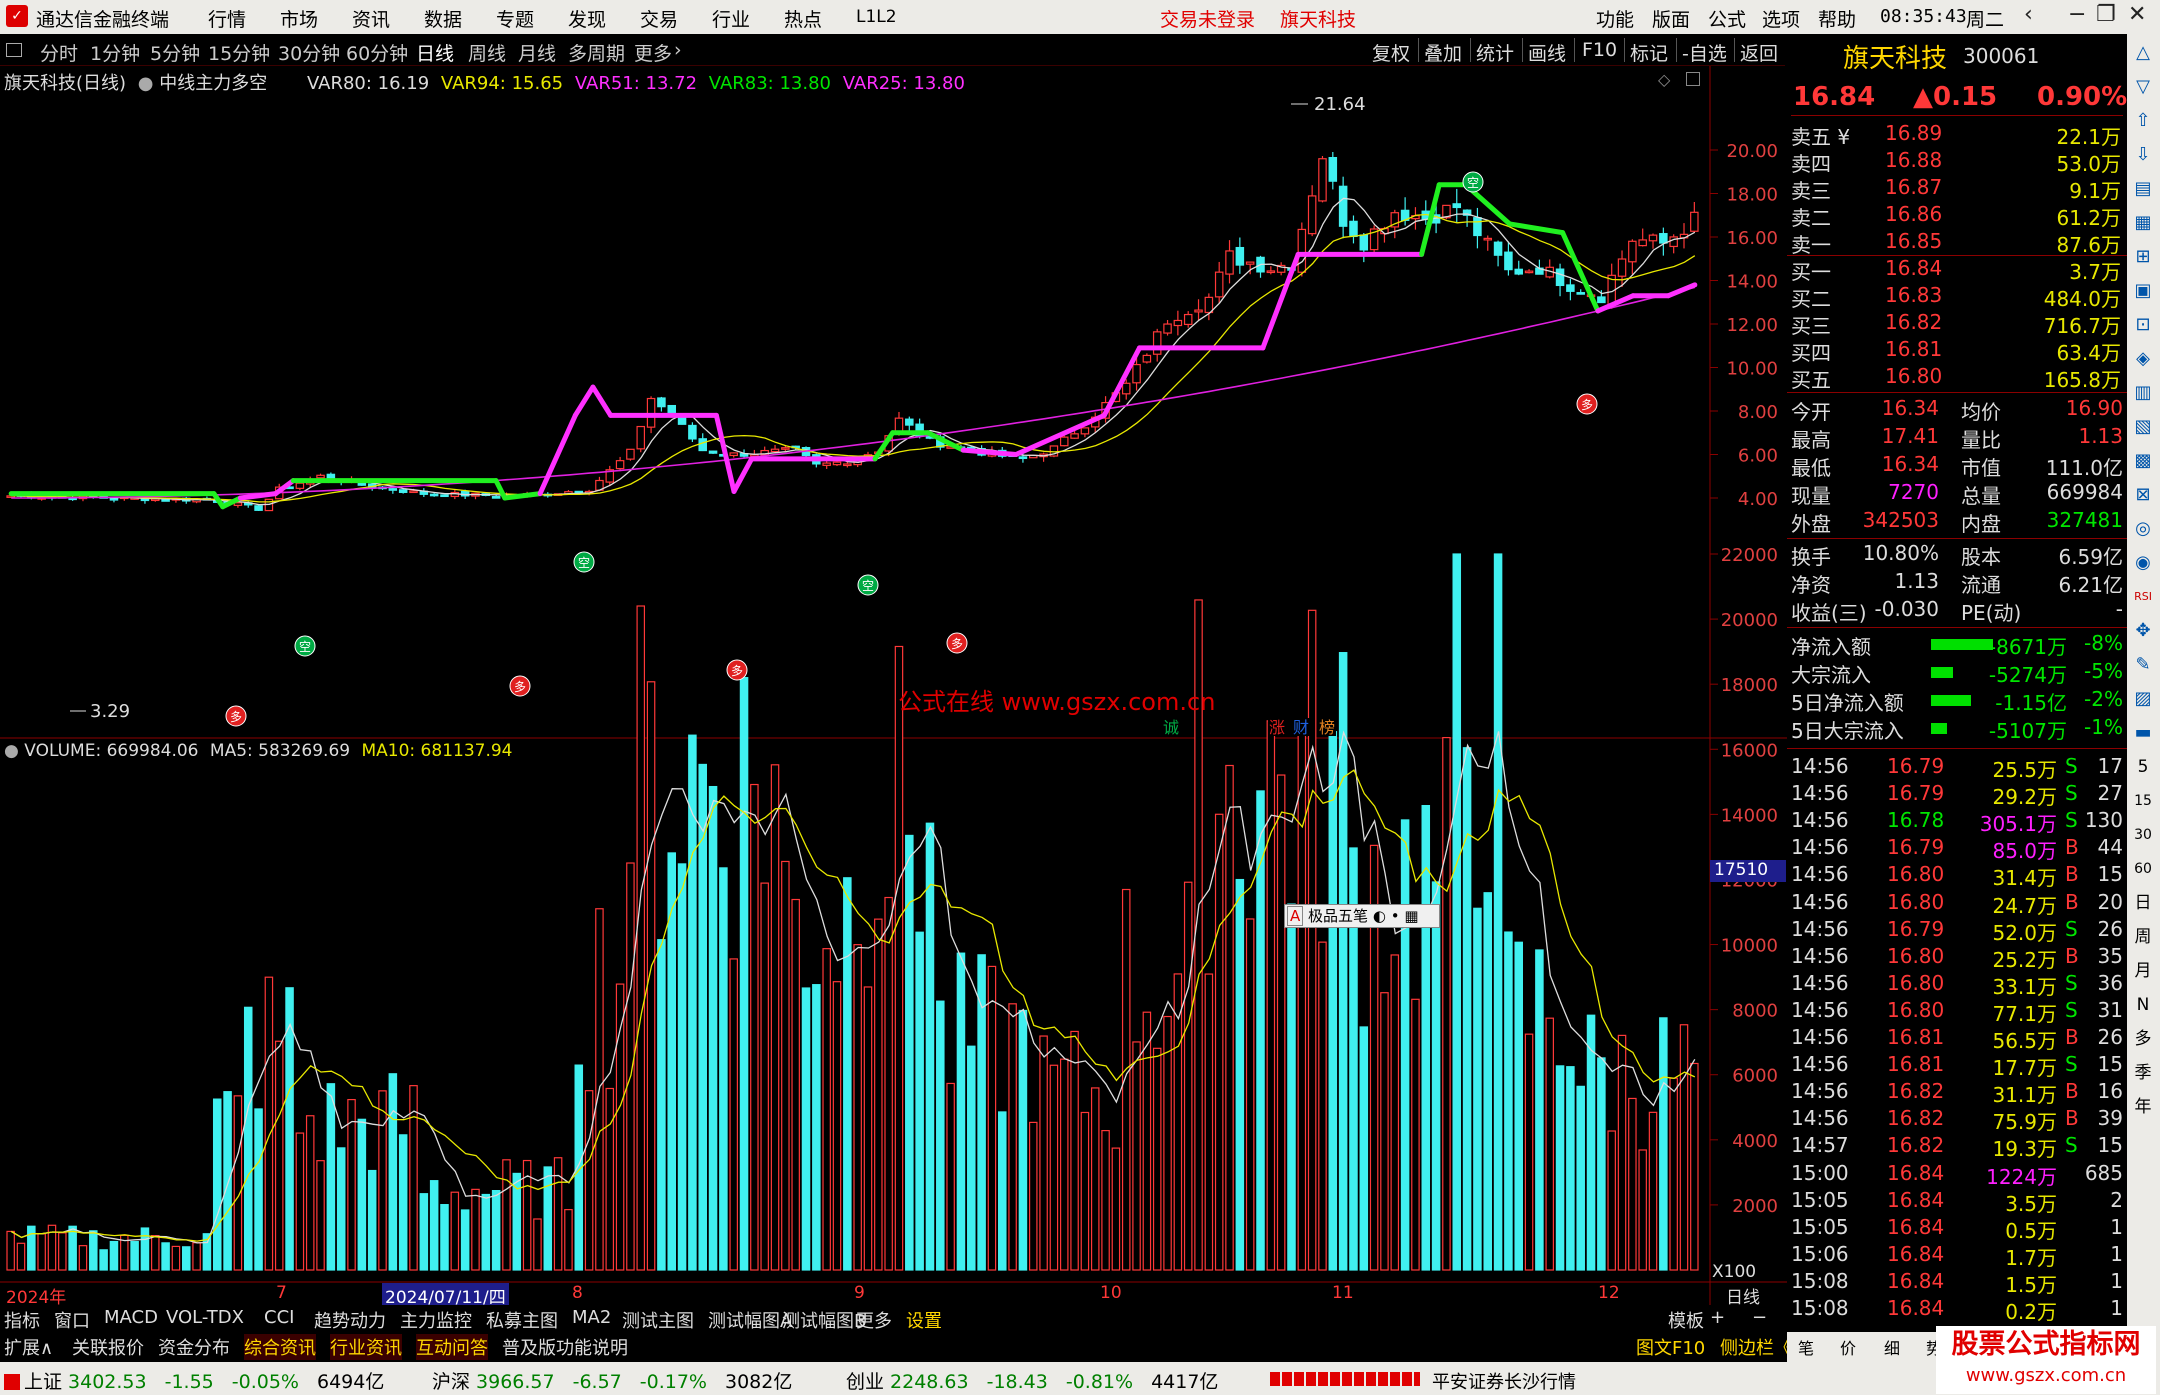 Image resolution: width=2160 pixels, height=1395 pixels. I want to click on indicator-tab: 窗口, so click(72, 1320).